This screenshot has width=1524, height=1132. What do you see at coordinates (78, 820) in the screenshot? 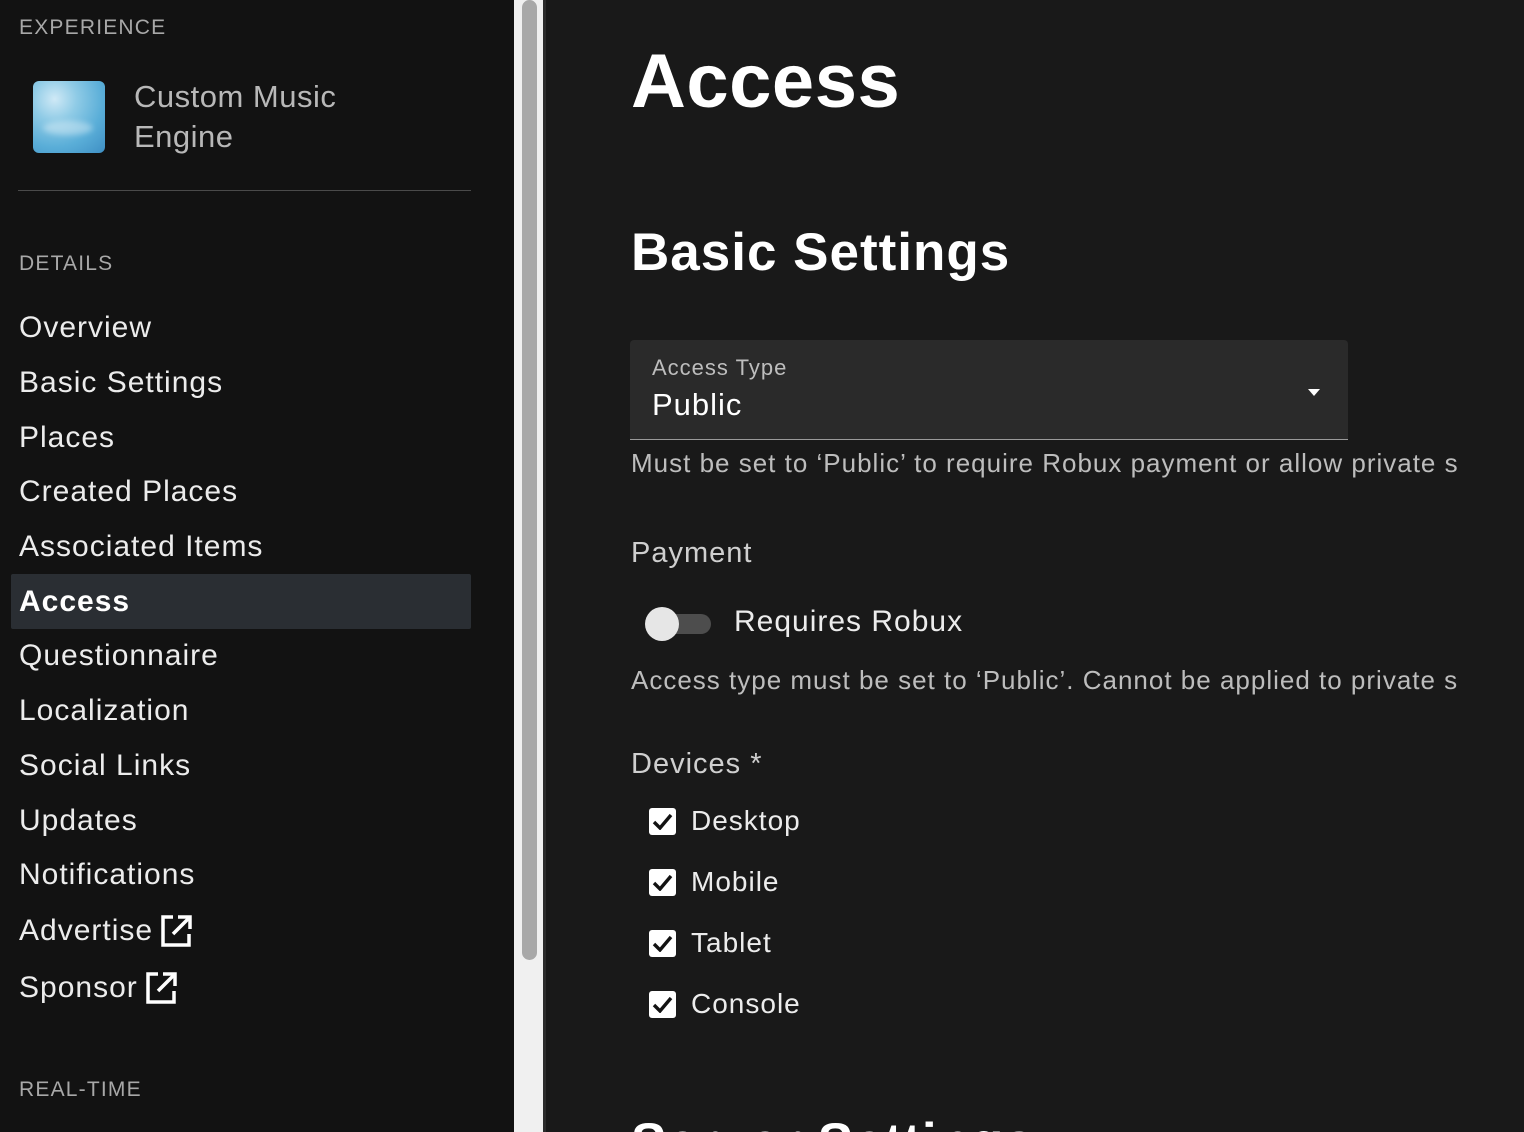
I see `sidebar-item-label: Updates` at bounding box center [78, 820].